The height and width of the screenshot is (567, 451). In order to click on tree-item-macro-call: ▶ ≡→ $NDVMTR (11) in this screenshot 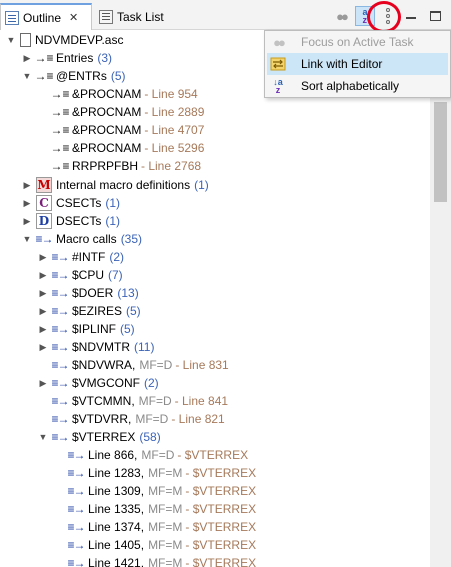, I will do `click(96, 347)`.